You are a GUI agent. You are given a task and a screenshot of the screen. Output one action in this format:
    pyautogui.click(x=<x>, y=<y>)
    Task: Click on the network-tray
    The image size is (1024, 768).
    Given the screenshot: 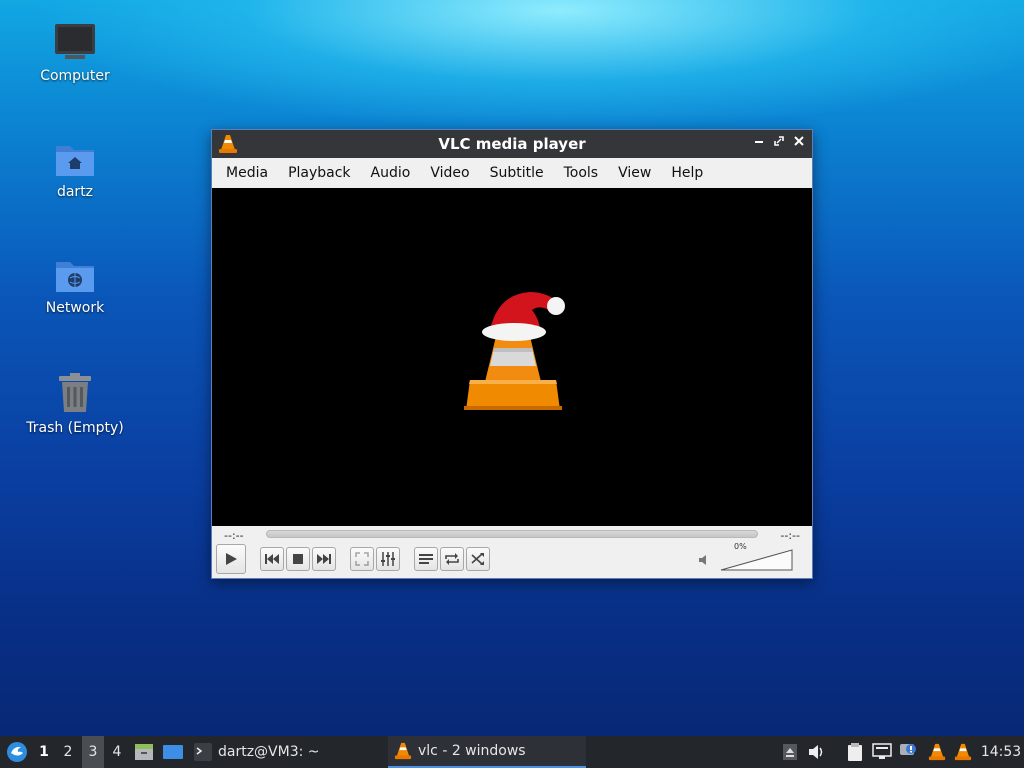 What is the action you would take?
    pyautogui.click(x=882, y=752)
    